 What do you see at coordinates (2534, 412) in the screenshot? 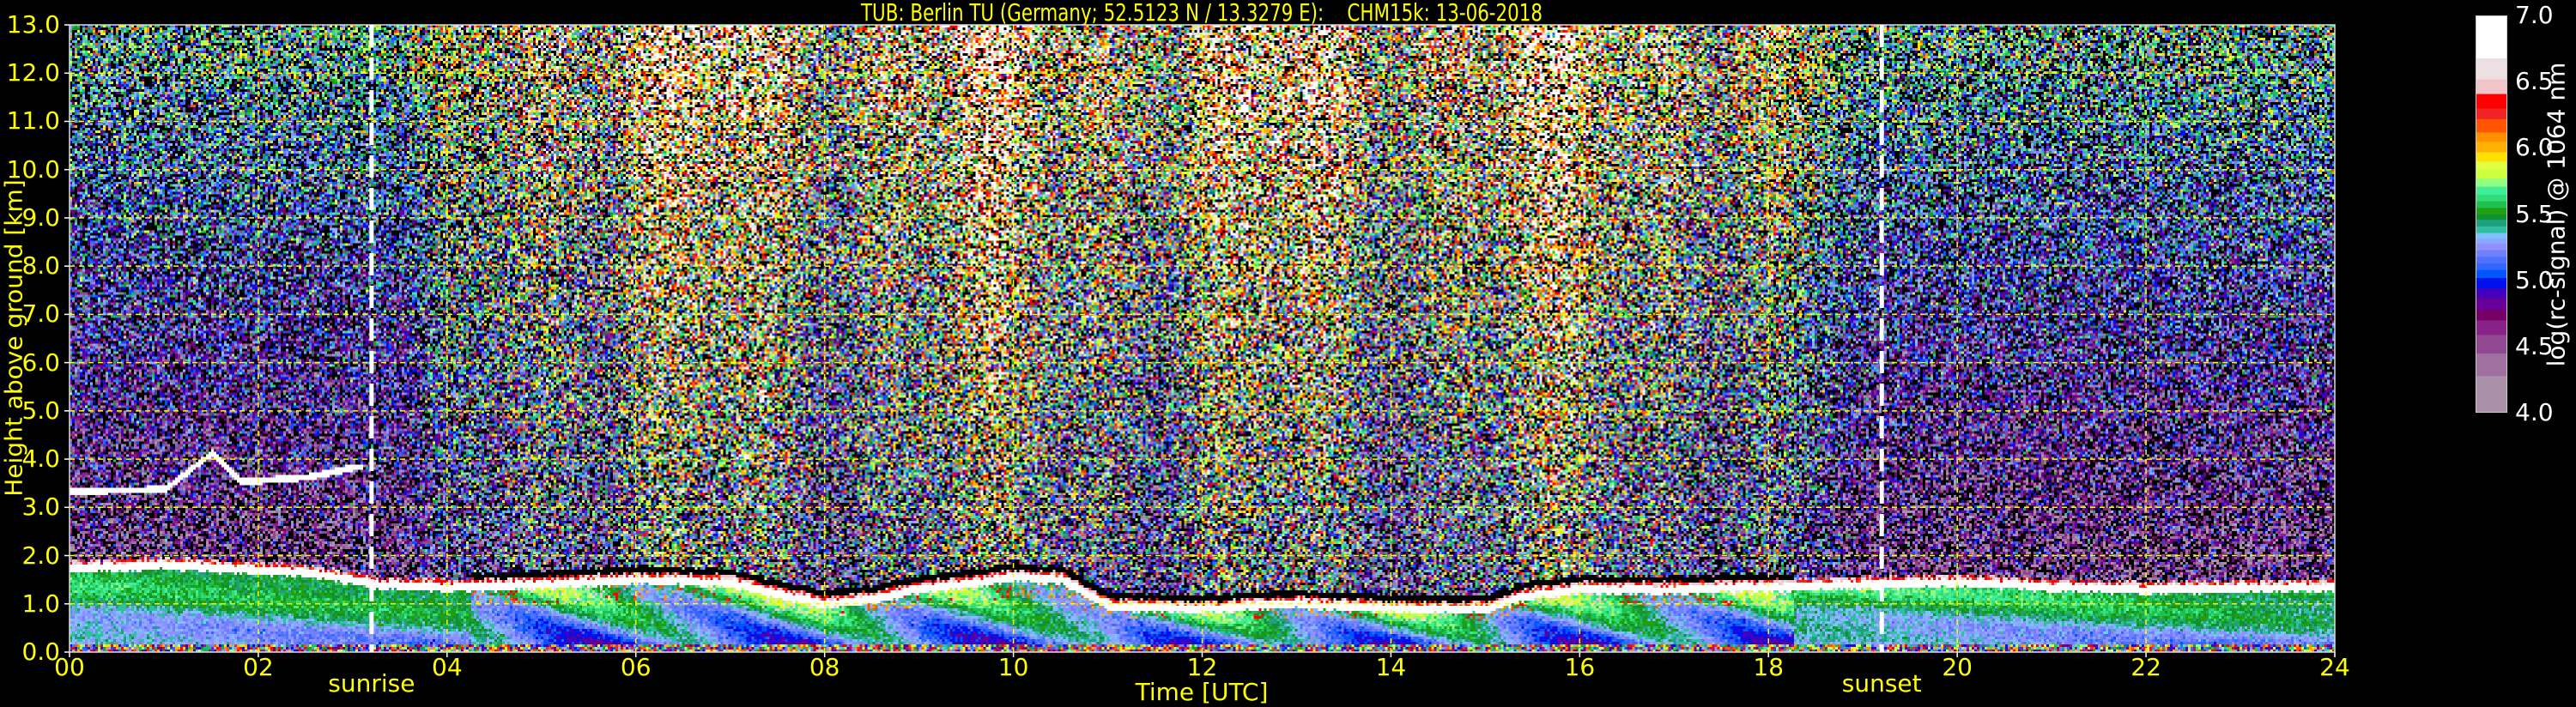
I see `colorbar-tick-label: 4.0` at bounding box center [2534, 412].